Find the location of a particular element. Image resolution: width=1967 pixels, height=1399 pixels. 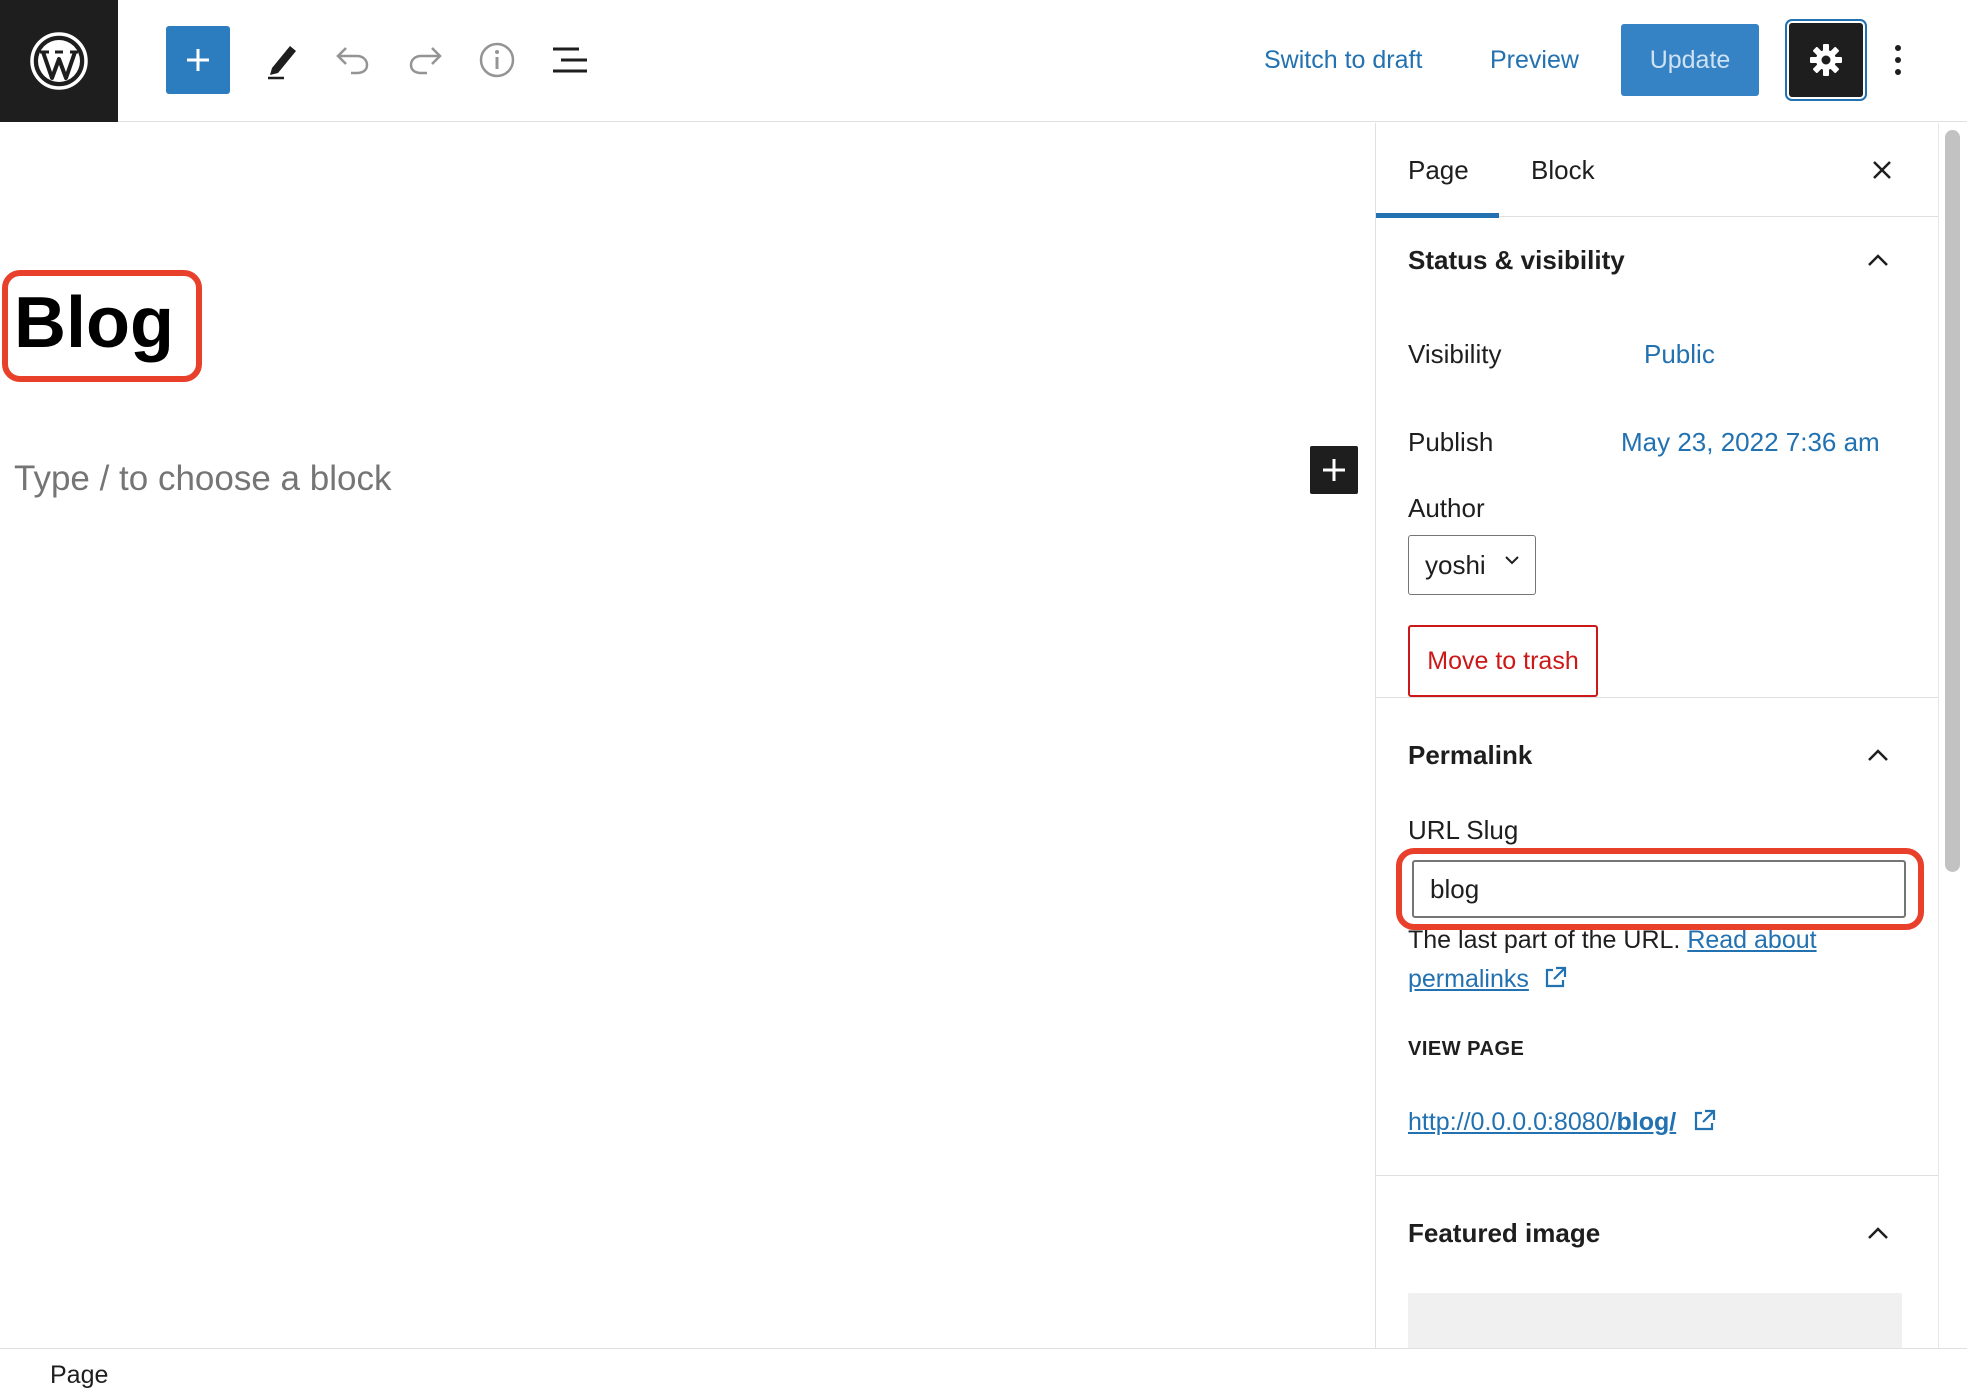

more-vertical-icon is located at coordinates (1898, 60).